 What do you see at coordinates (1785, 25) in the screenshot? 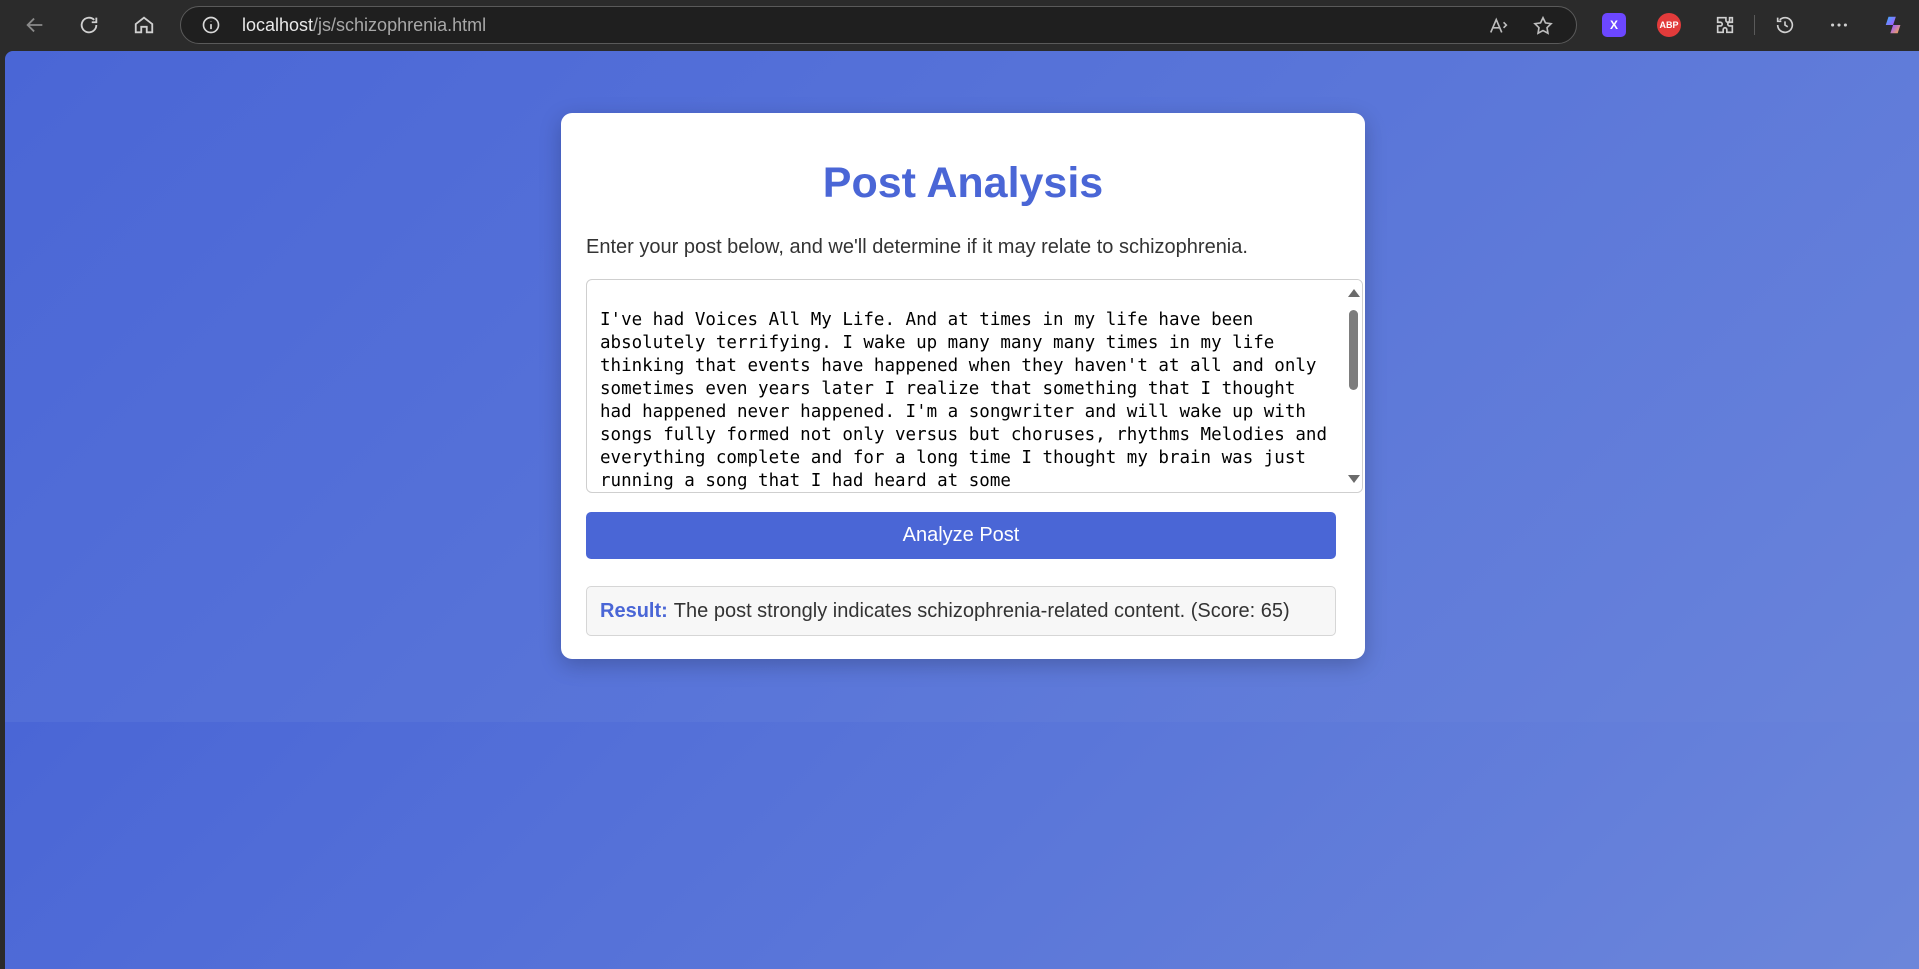
I see `history-icon` at bounding box center [1785, 25].